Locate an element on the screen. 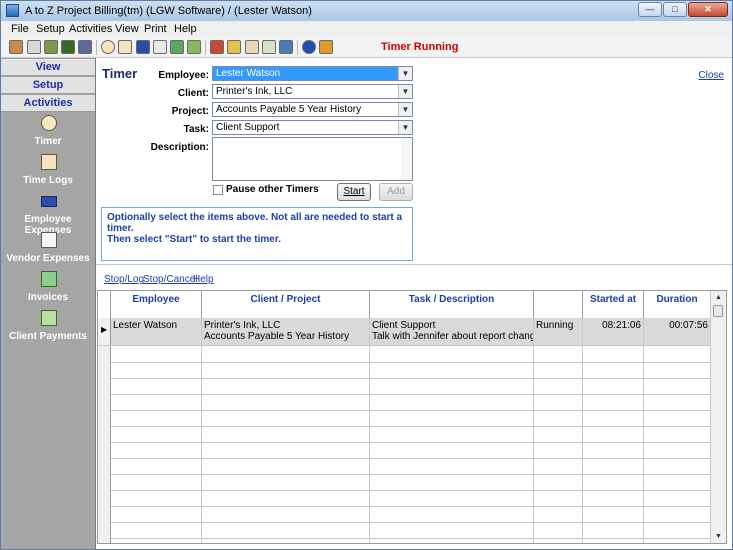 This screenshot has width=733, height=550. sidebar-tab-view: View is located at coordinates (48, 67).